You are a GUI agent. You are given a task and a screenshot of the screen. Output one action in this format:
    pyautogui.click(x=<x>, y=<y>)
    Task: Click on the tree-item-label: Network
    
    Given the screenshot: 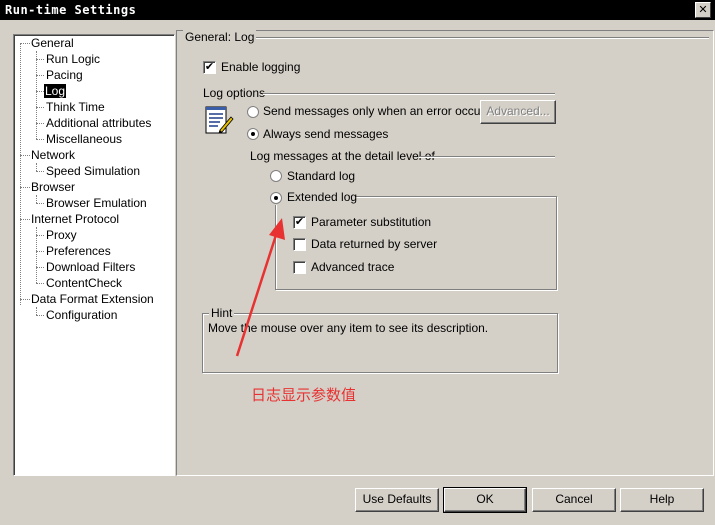 What is the action you would take?
    pyautogui.click(x=53, y=155)
    